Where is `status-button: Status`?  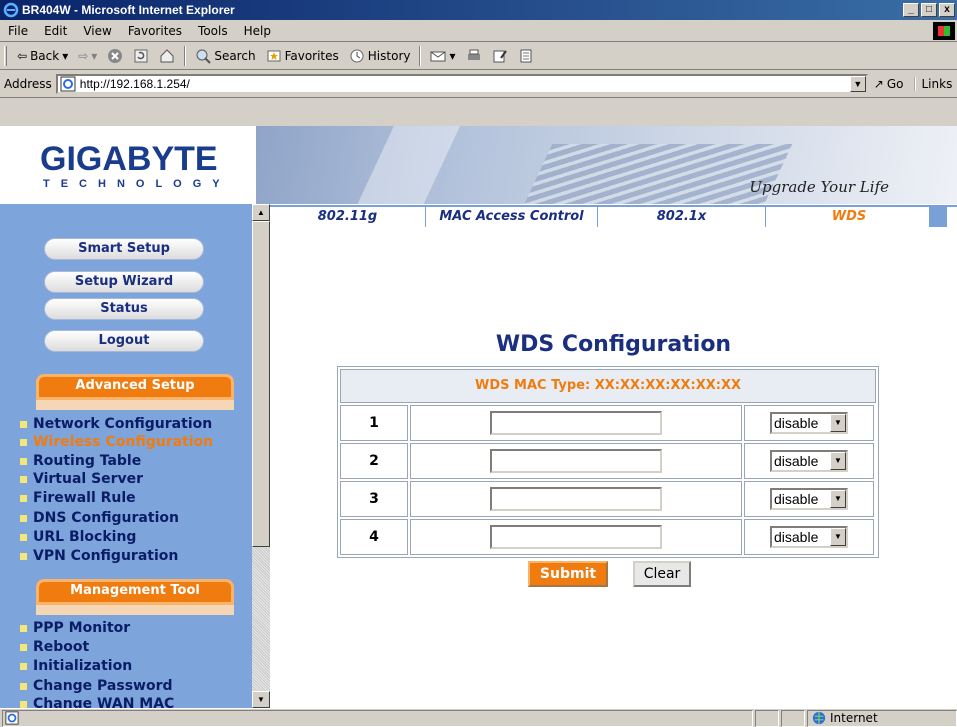
status-button: Status is located at coordinates (124, 309).